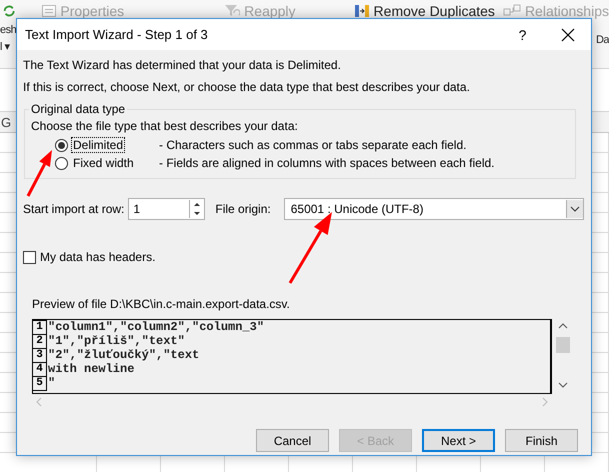  What do you see at coordinates (103, 163) in the screenshot?
I see `radio-label: Fixed width` at bounding box center [103, 163].